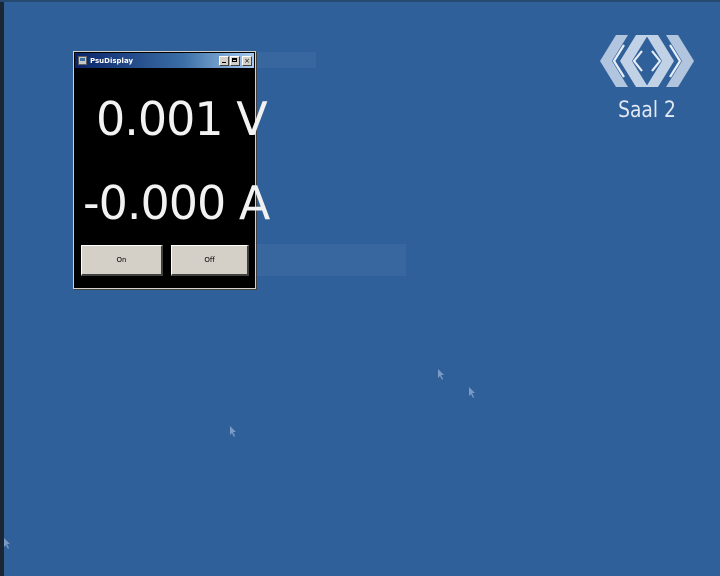 Image resolution: width=720 pixels, height=576 pixels. I want to click on screen-top-edge, so click(360, 1).